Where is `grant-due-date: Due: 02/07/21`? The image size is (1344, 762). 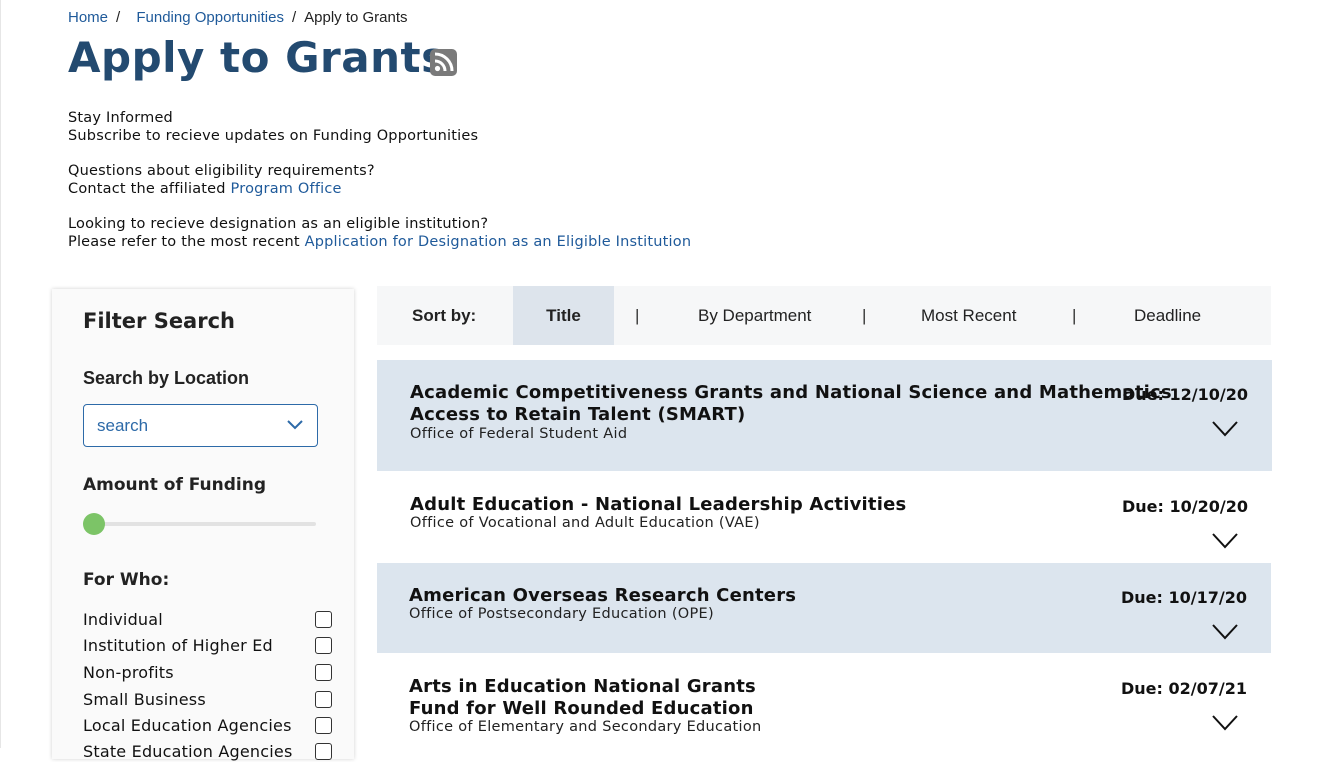
grant-due-date: Due: 02/07/21 is located at coordinates (1184, 688).